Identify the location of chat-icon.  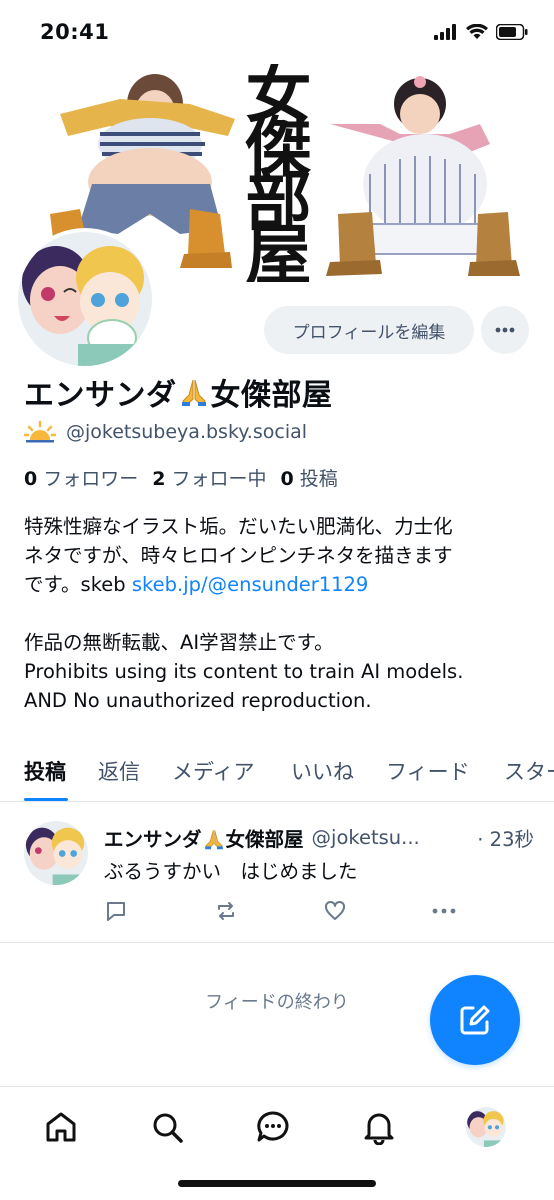
(273, 1127).